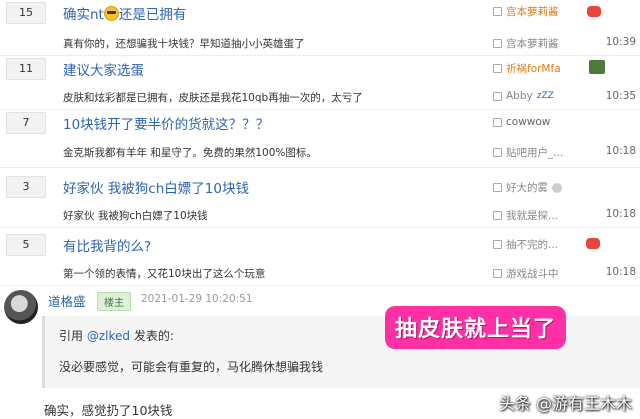 This screenshot has height=419, width=640. Describe the element at coordinates (124, 13) in the screenshot. I see `thread-title: 确实nt 还是已拥有` at that location.